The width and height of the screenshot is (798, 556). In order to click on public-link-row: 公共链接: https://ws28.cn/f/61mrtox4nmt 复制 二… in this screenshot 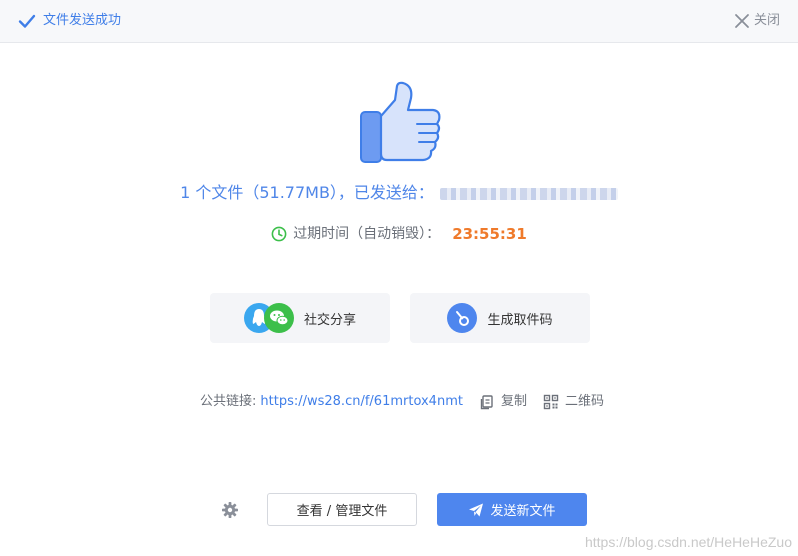, I will do `click(402, 402)`.